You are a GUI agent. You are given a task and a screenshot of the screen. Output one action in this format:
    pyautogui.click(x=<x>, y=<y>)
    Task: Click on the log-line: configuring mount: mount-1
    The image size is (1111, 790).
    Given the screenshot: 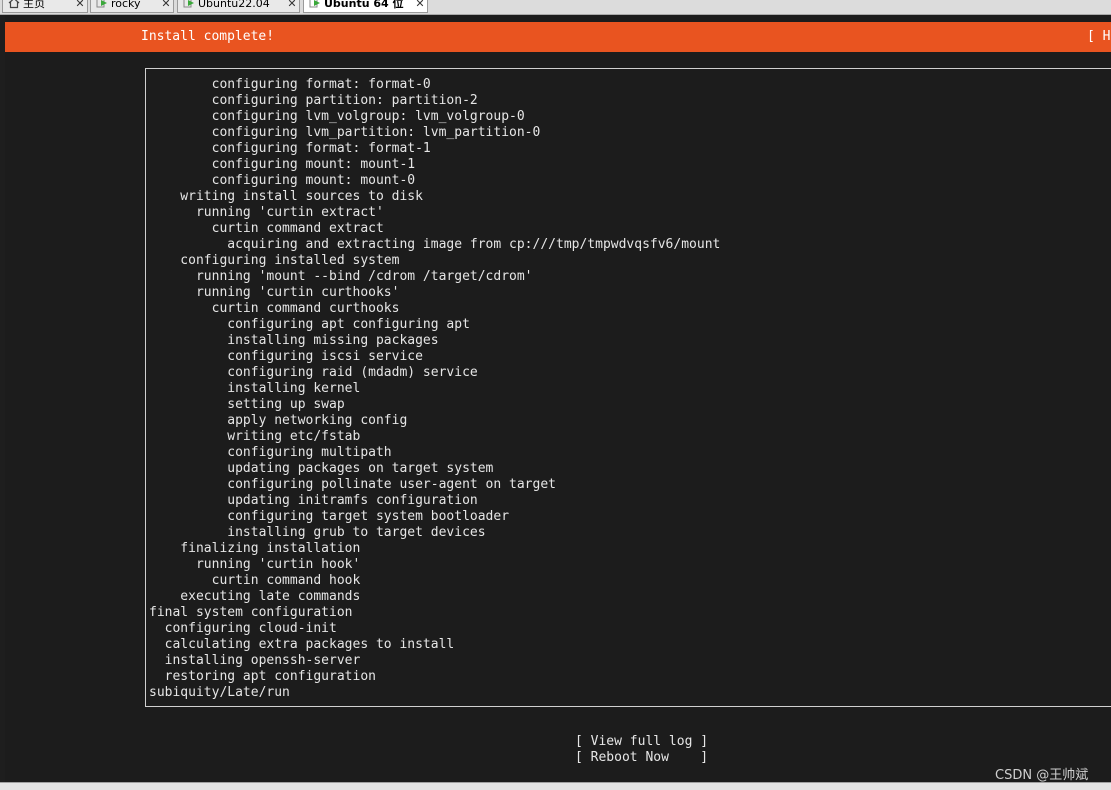 What is the action you would take?
    pyautogui.click(x=282, y=164)
    